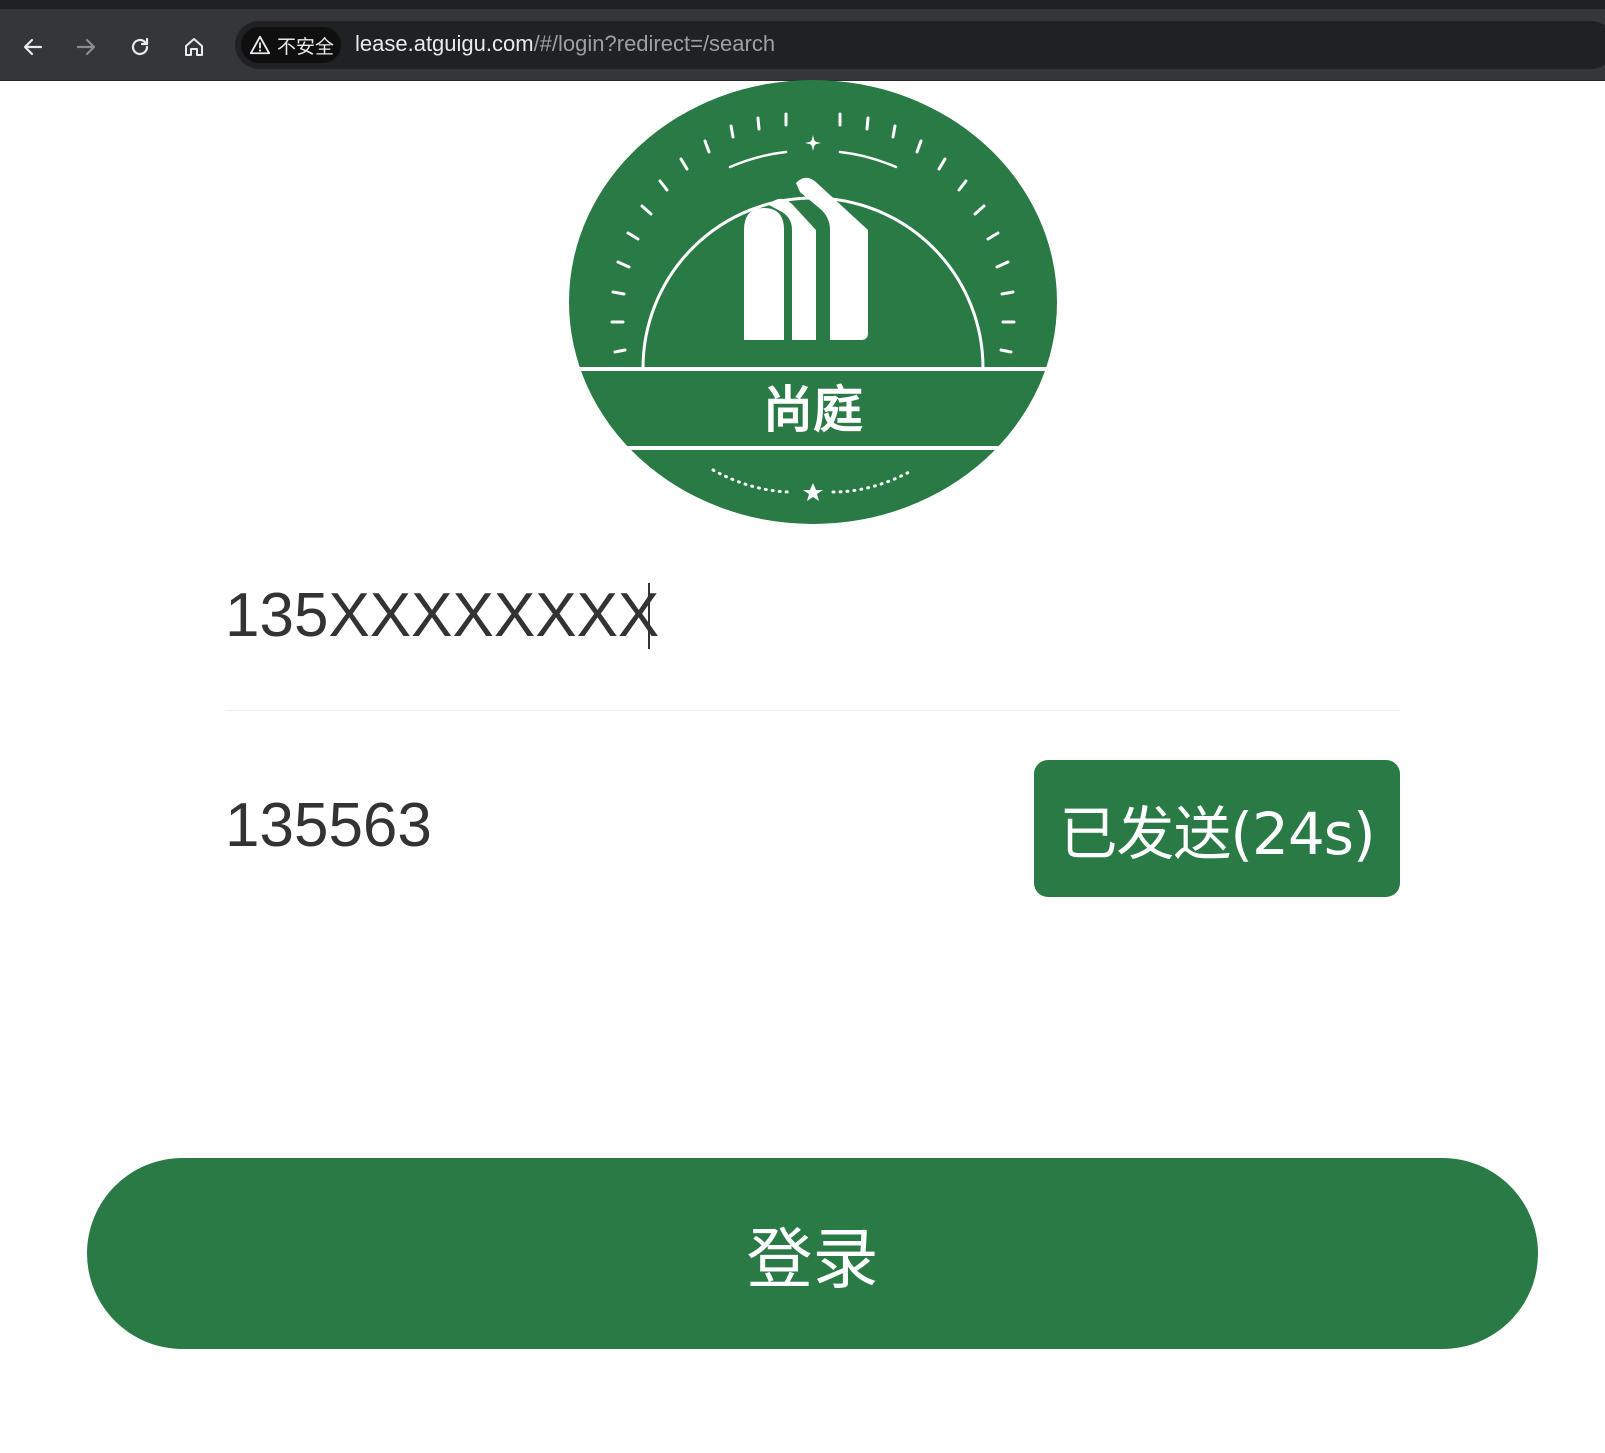 This screenshot has width=1605, height=1453. I want to click on arrow-right-icon, so click(86, 47).